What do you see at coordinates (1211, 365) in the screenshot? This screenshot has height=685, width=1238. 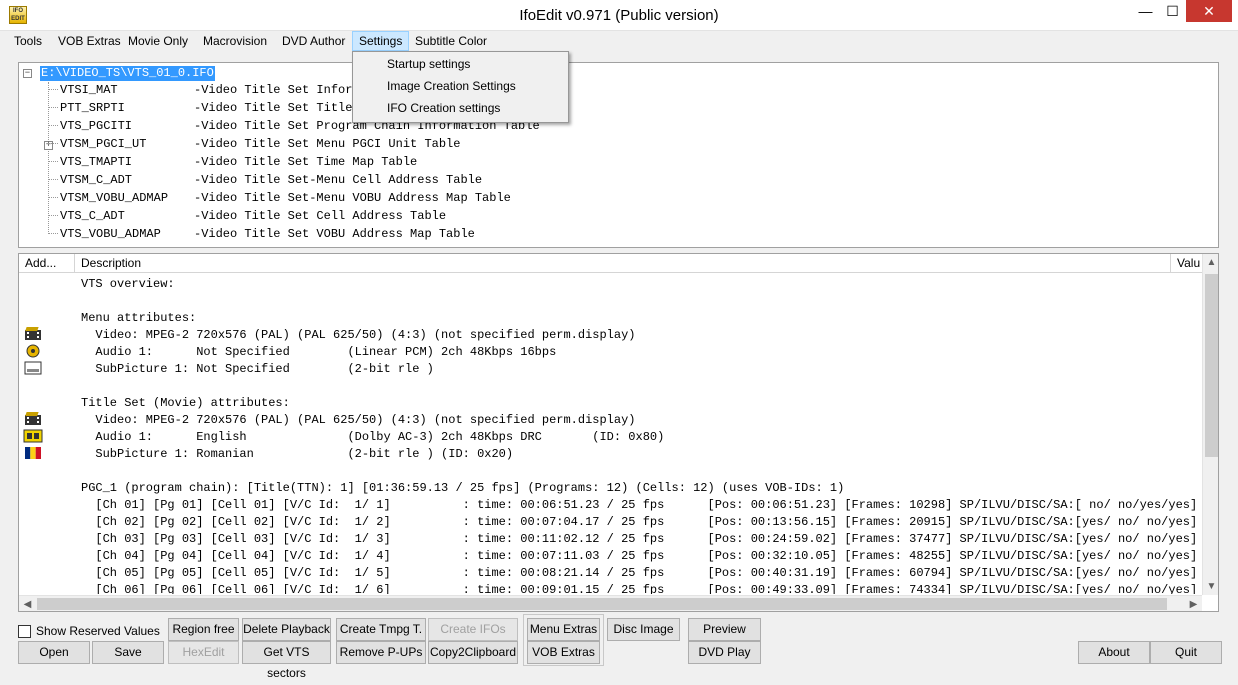 I see `vertical-scroll-thumb` at bounding box center [1211, 365].